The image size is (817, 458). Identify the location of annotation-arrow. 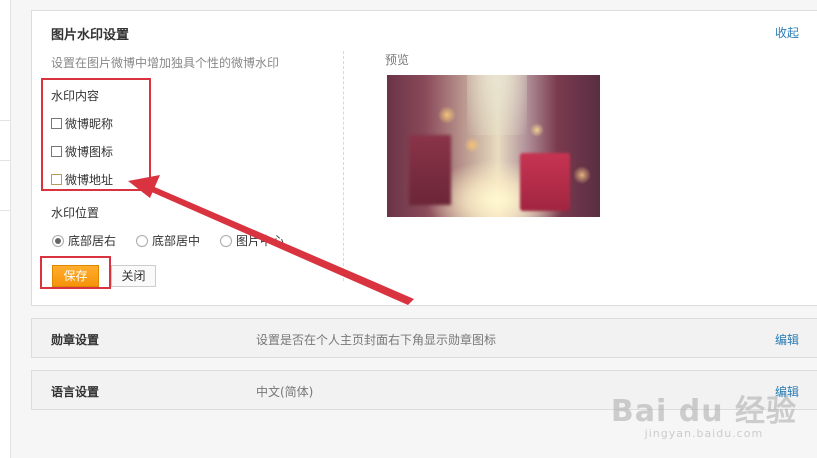
(271, 240).